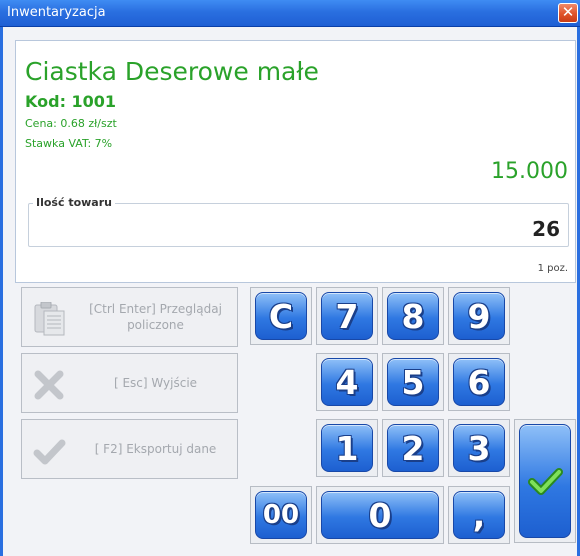 Image resolution: width=580 pixels, height=556 pixels. What do you see at coordinates (290, 13) in the screenshot?
I see `title-bar: Inwentaryzacja ✕` at bounding box center [290, 13].